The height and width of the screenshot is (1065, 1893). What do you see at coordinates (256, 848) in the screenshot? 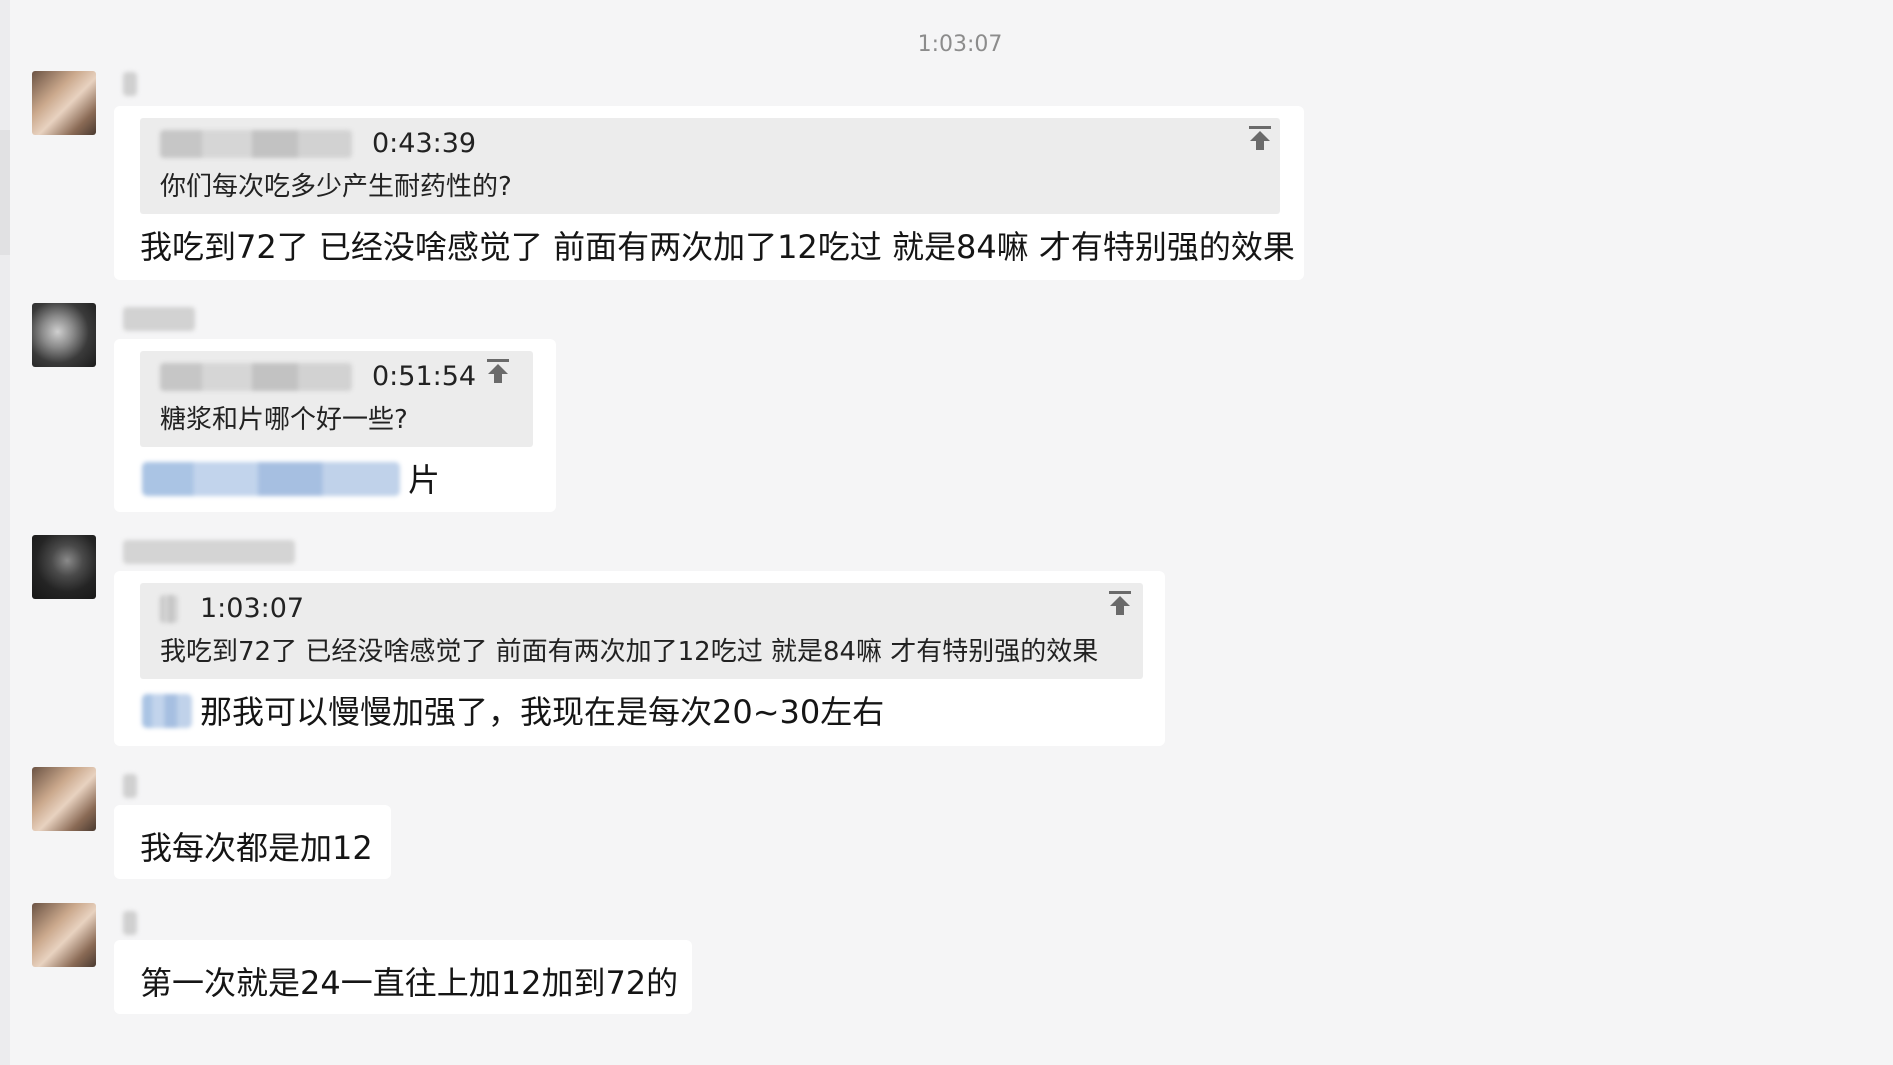
I see `message-text: 我每次都是加12` at bounding box center [256, 848].